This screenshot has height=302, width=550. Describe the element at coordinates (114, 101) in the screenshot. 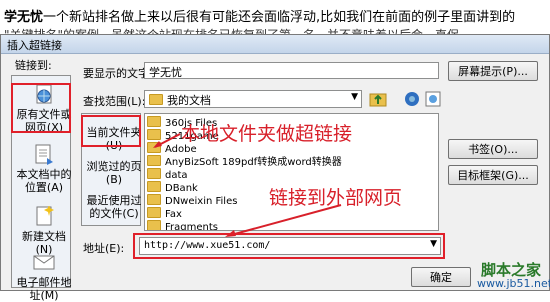

I see `look-in-label: 查找范围(L):` at that location.